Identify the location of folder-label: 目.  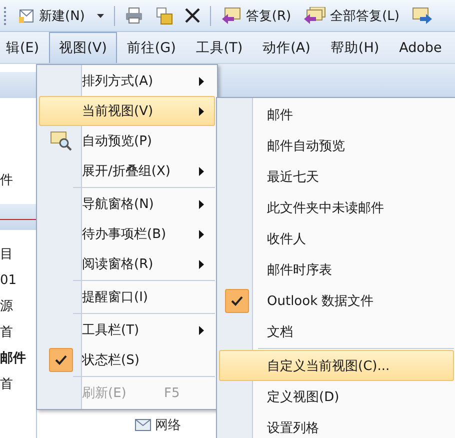
(7, 255).